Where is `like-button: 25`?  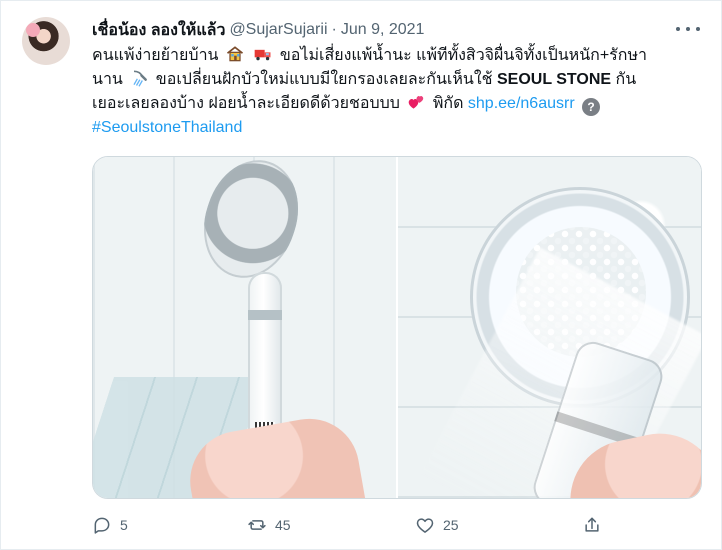 like-button: 25 is located at coordinates (437, 525).